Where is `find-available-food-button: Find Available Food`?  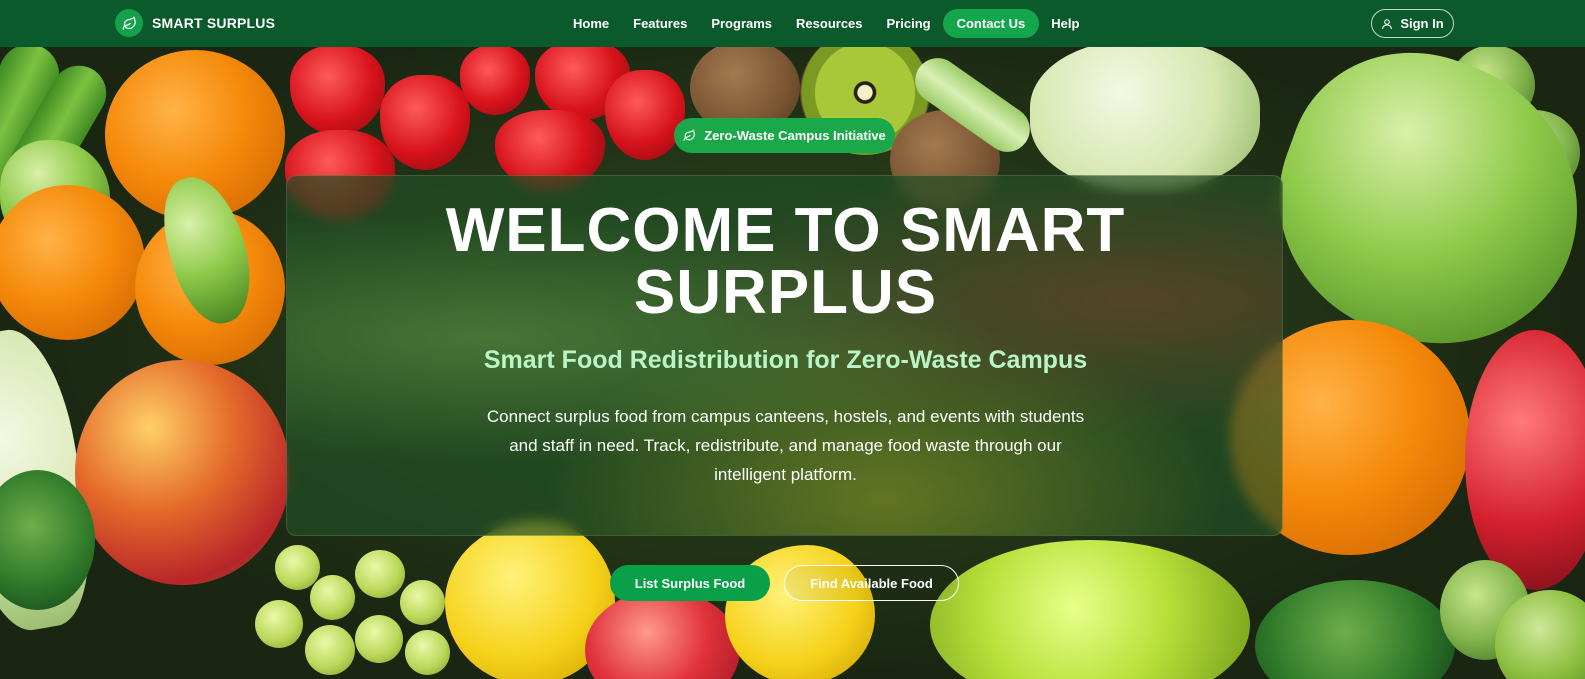 find-available-food-button: Find Available Food is located at coordinates (871, 583).